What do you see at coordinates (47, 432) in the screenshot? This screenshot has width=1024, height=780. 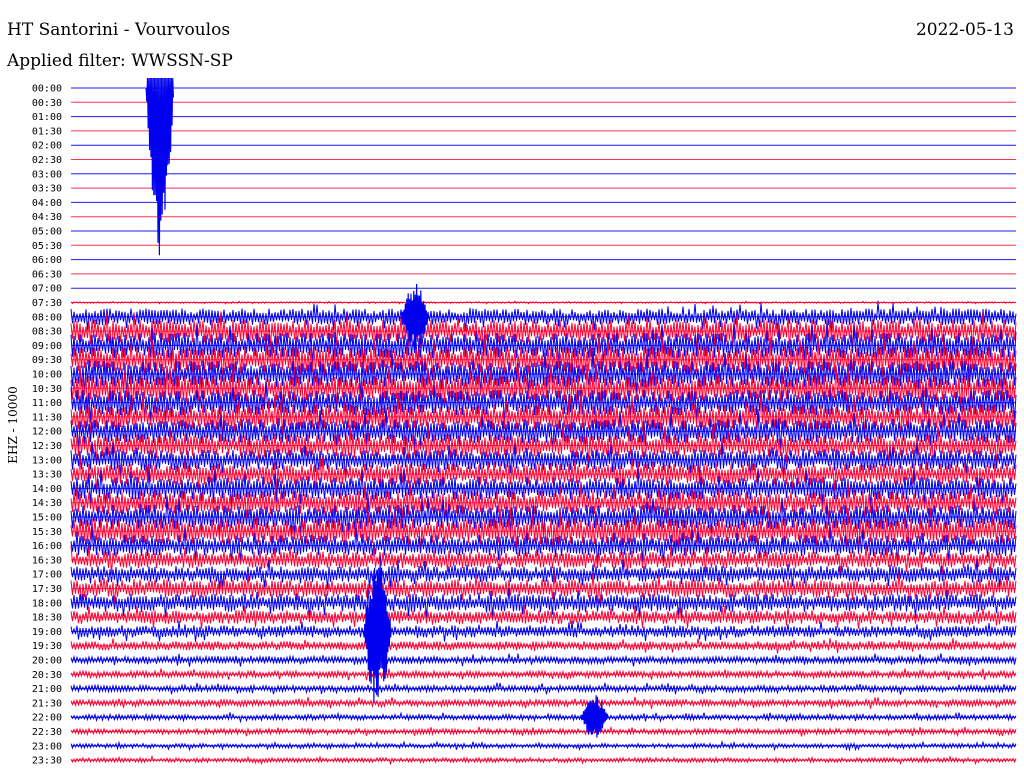 I see `tick-label: 12:00` at bounding box center [47, 432].